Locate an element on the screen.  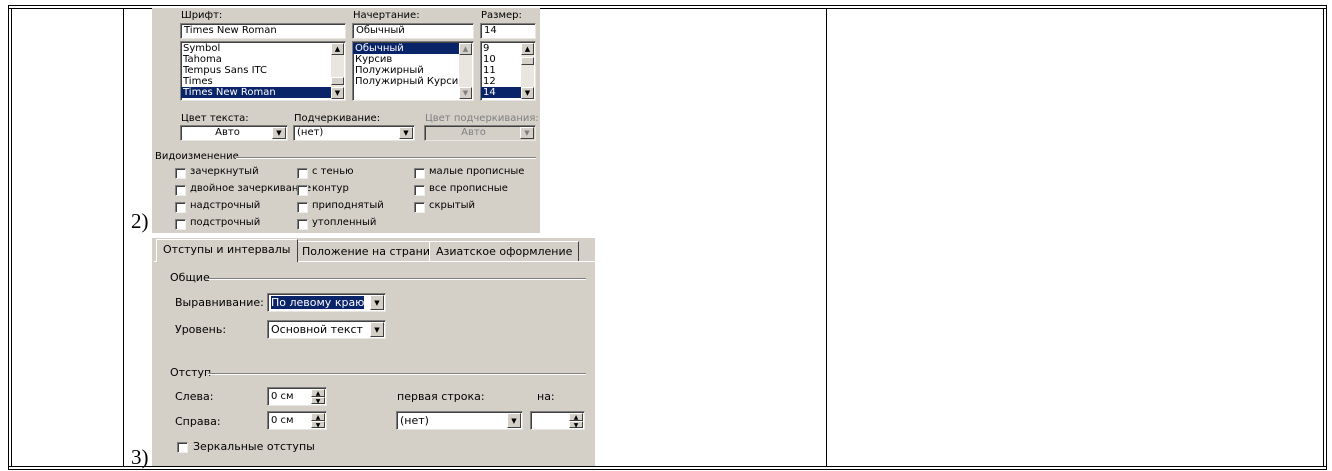
font-list-scrollbar: ▲ ▼ is located at coordinates (337, 71).